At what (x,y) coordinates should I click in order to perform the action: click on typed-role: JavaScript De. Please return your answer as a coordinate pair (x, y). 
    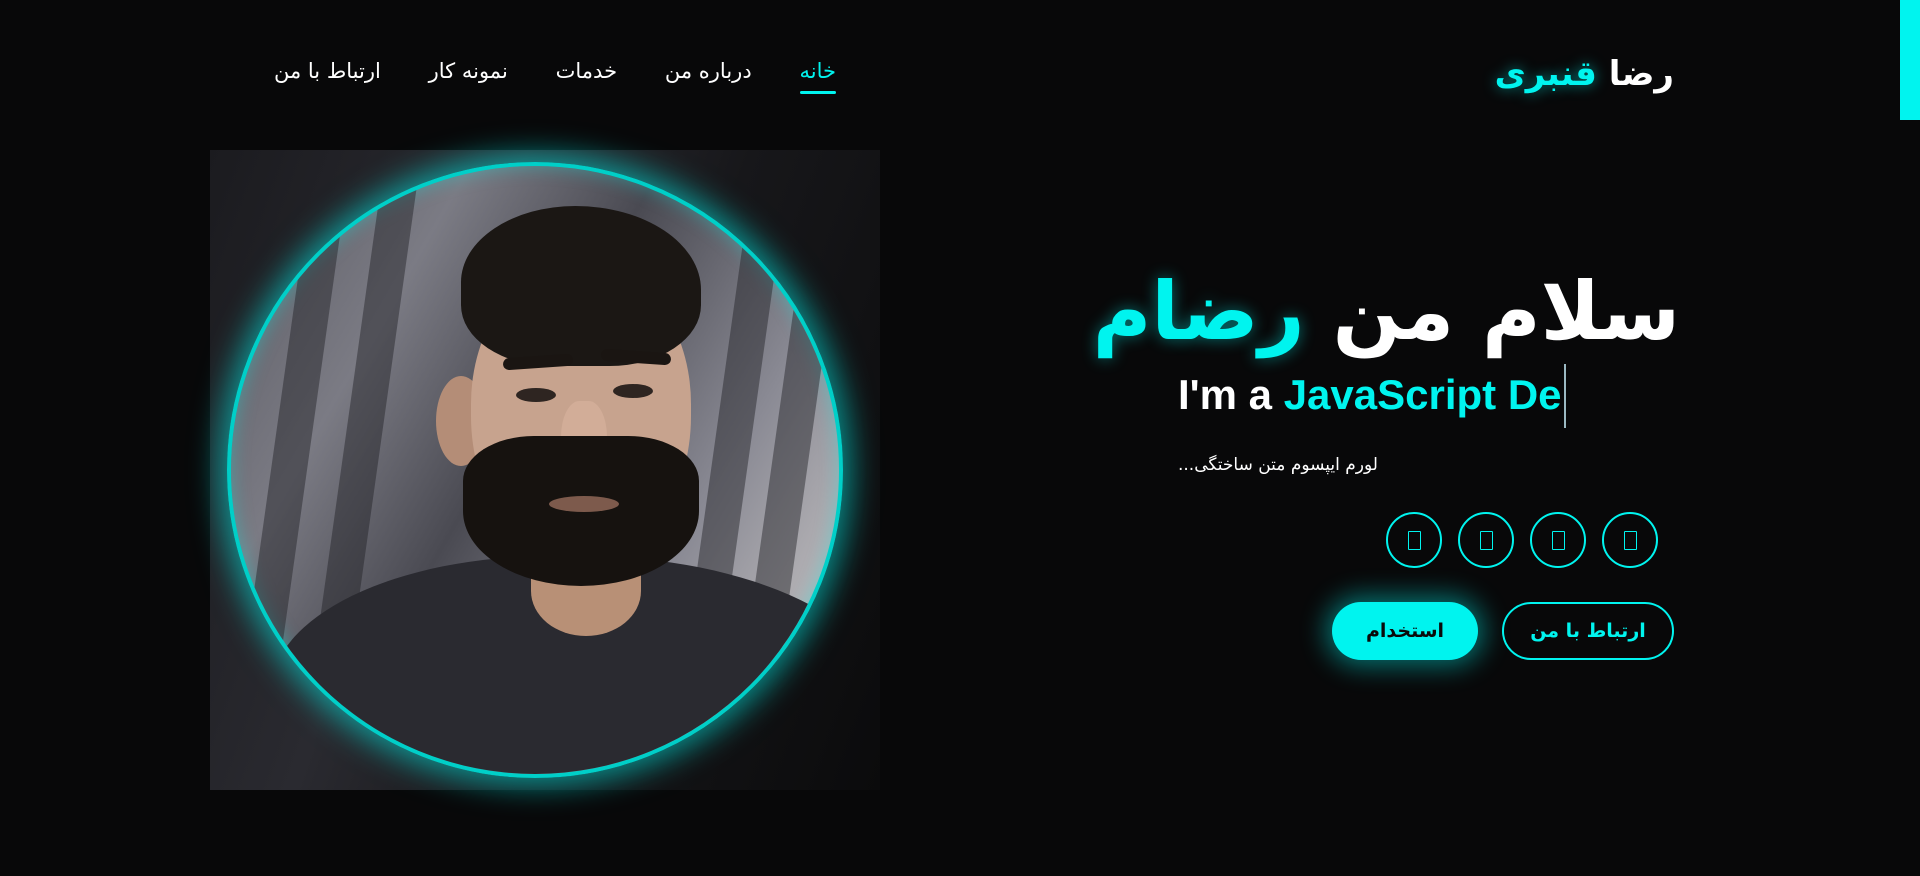
    Looking at the image, I should click on (1422, 395).